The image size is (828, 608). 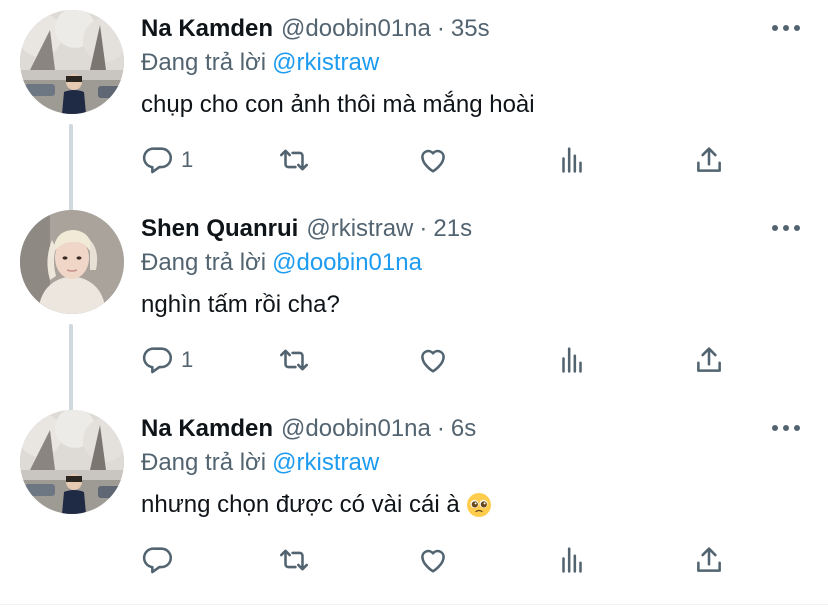 I want to click on author-name: Shen Quanrui, so click(x=219, y=229).